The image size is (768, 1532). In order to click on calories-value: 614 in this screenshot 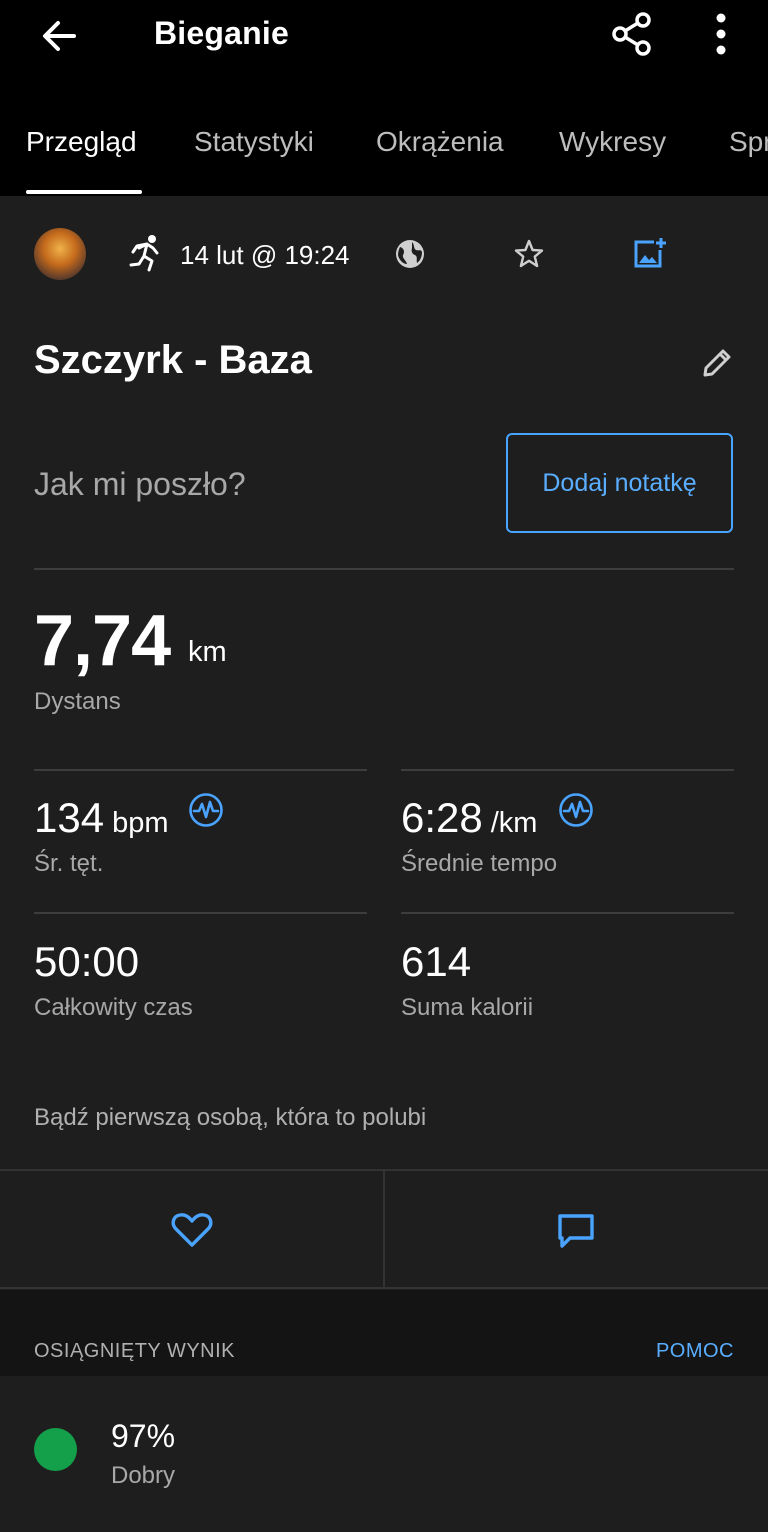, I will do `click(436, 961)`.